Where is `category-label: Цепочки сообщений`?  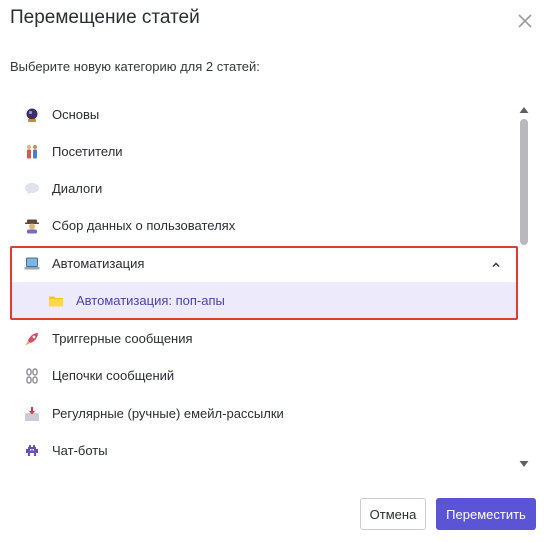
category-label: Цепочки сообщений is located at coordinates (113, 375).